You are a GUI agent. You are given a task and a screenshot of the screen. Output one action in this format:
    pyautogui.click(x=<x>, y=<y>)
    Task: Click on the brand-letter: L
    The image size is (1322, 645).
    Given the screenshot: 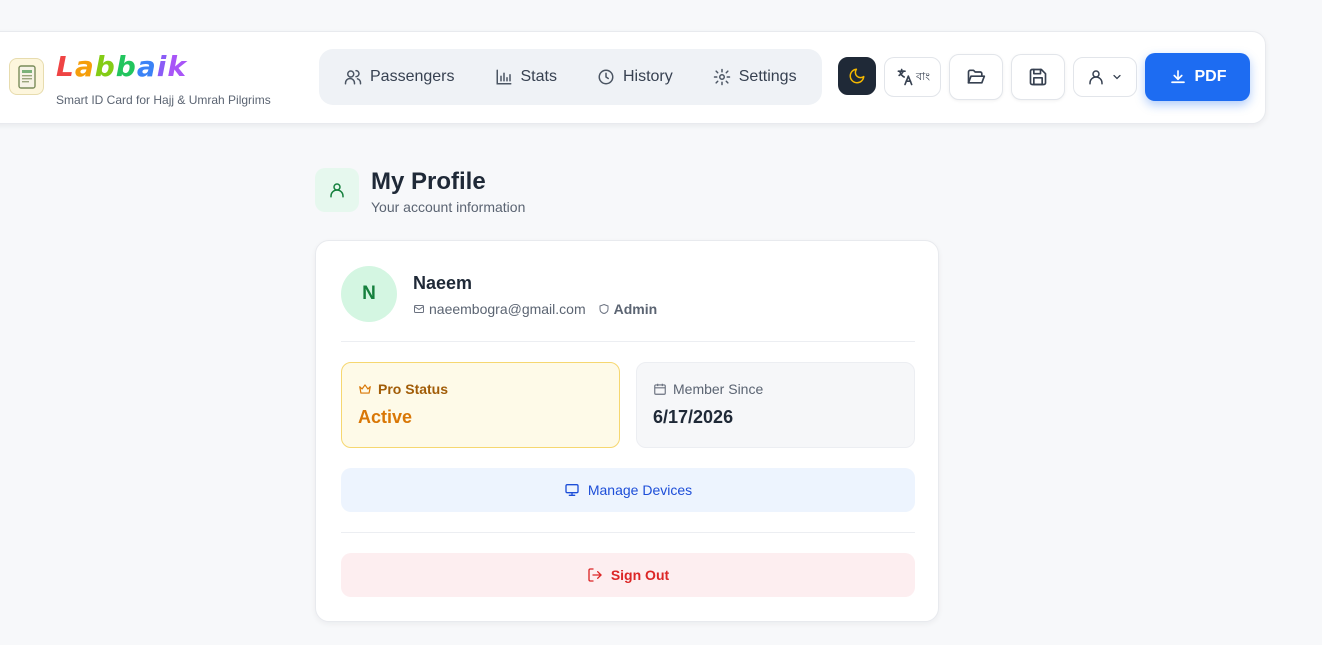 What is the action you would take?
    pyautogui.click(x=65, y=66)
    